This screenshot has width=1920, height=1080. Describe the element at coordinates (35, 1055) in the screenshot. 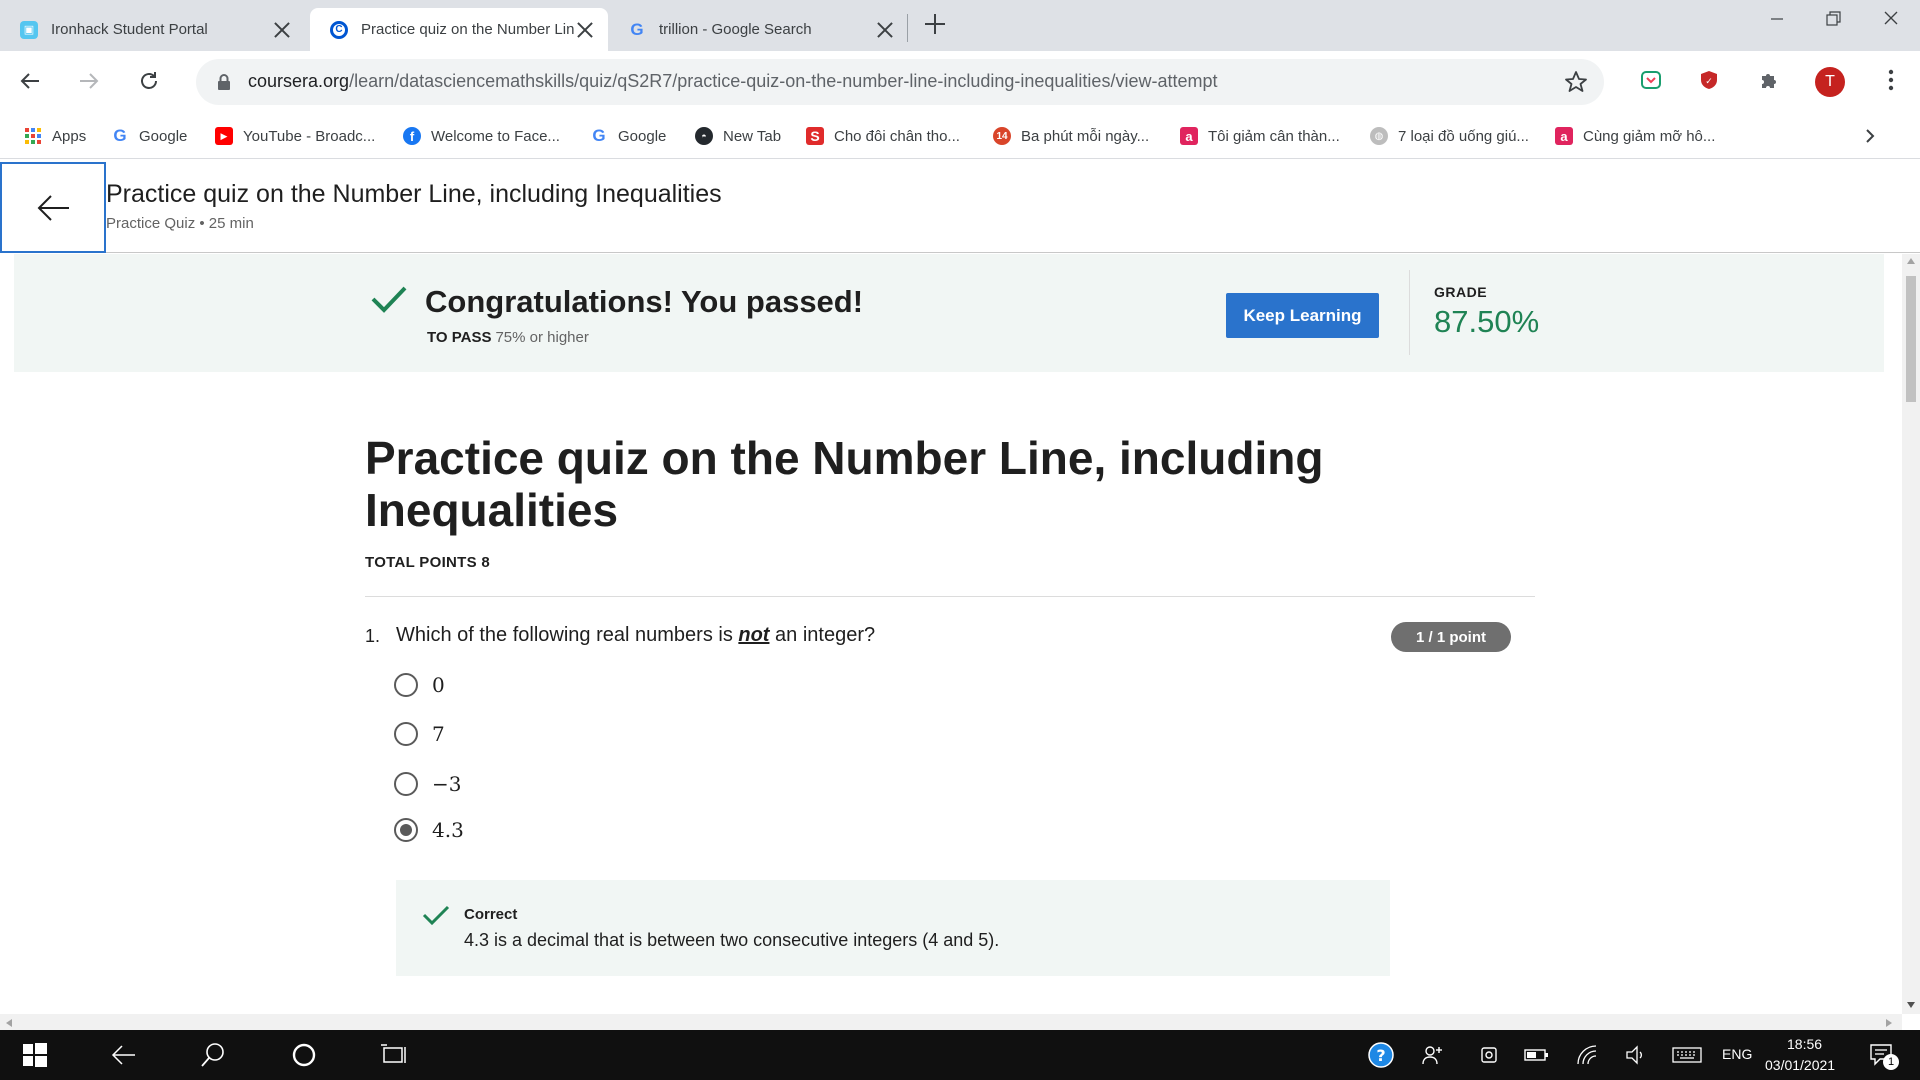

I see `windows-start-icon` at that location.